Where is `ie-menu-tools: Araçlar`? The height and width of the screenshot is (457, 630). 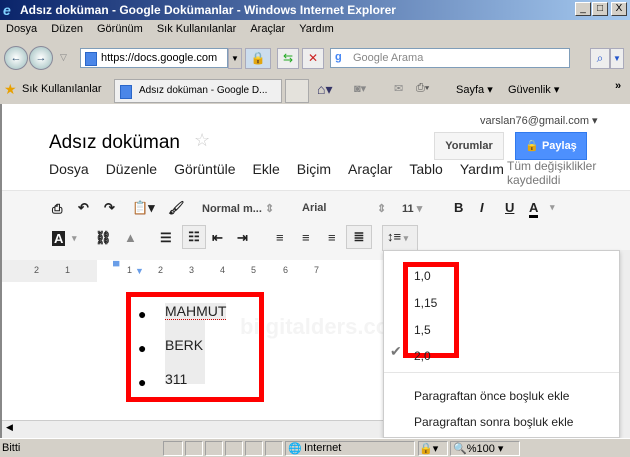
ie-menu-tools: Araçlar is located at coordinates (267, 30).